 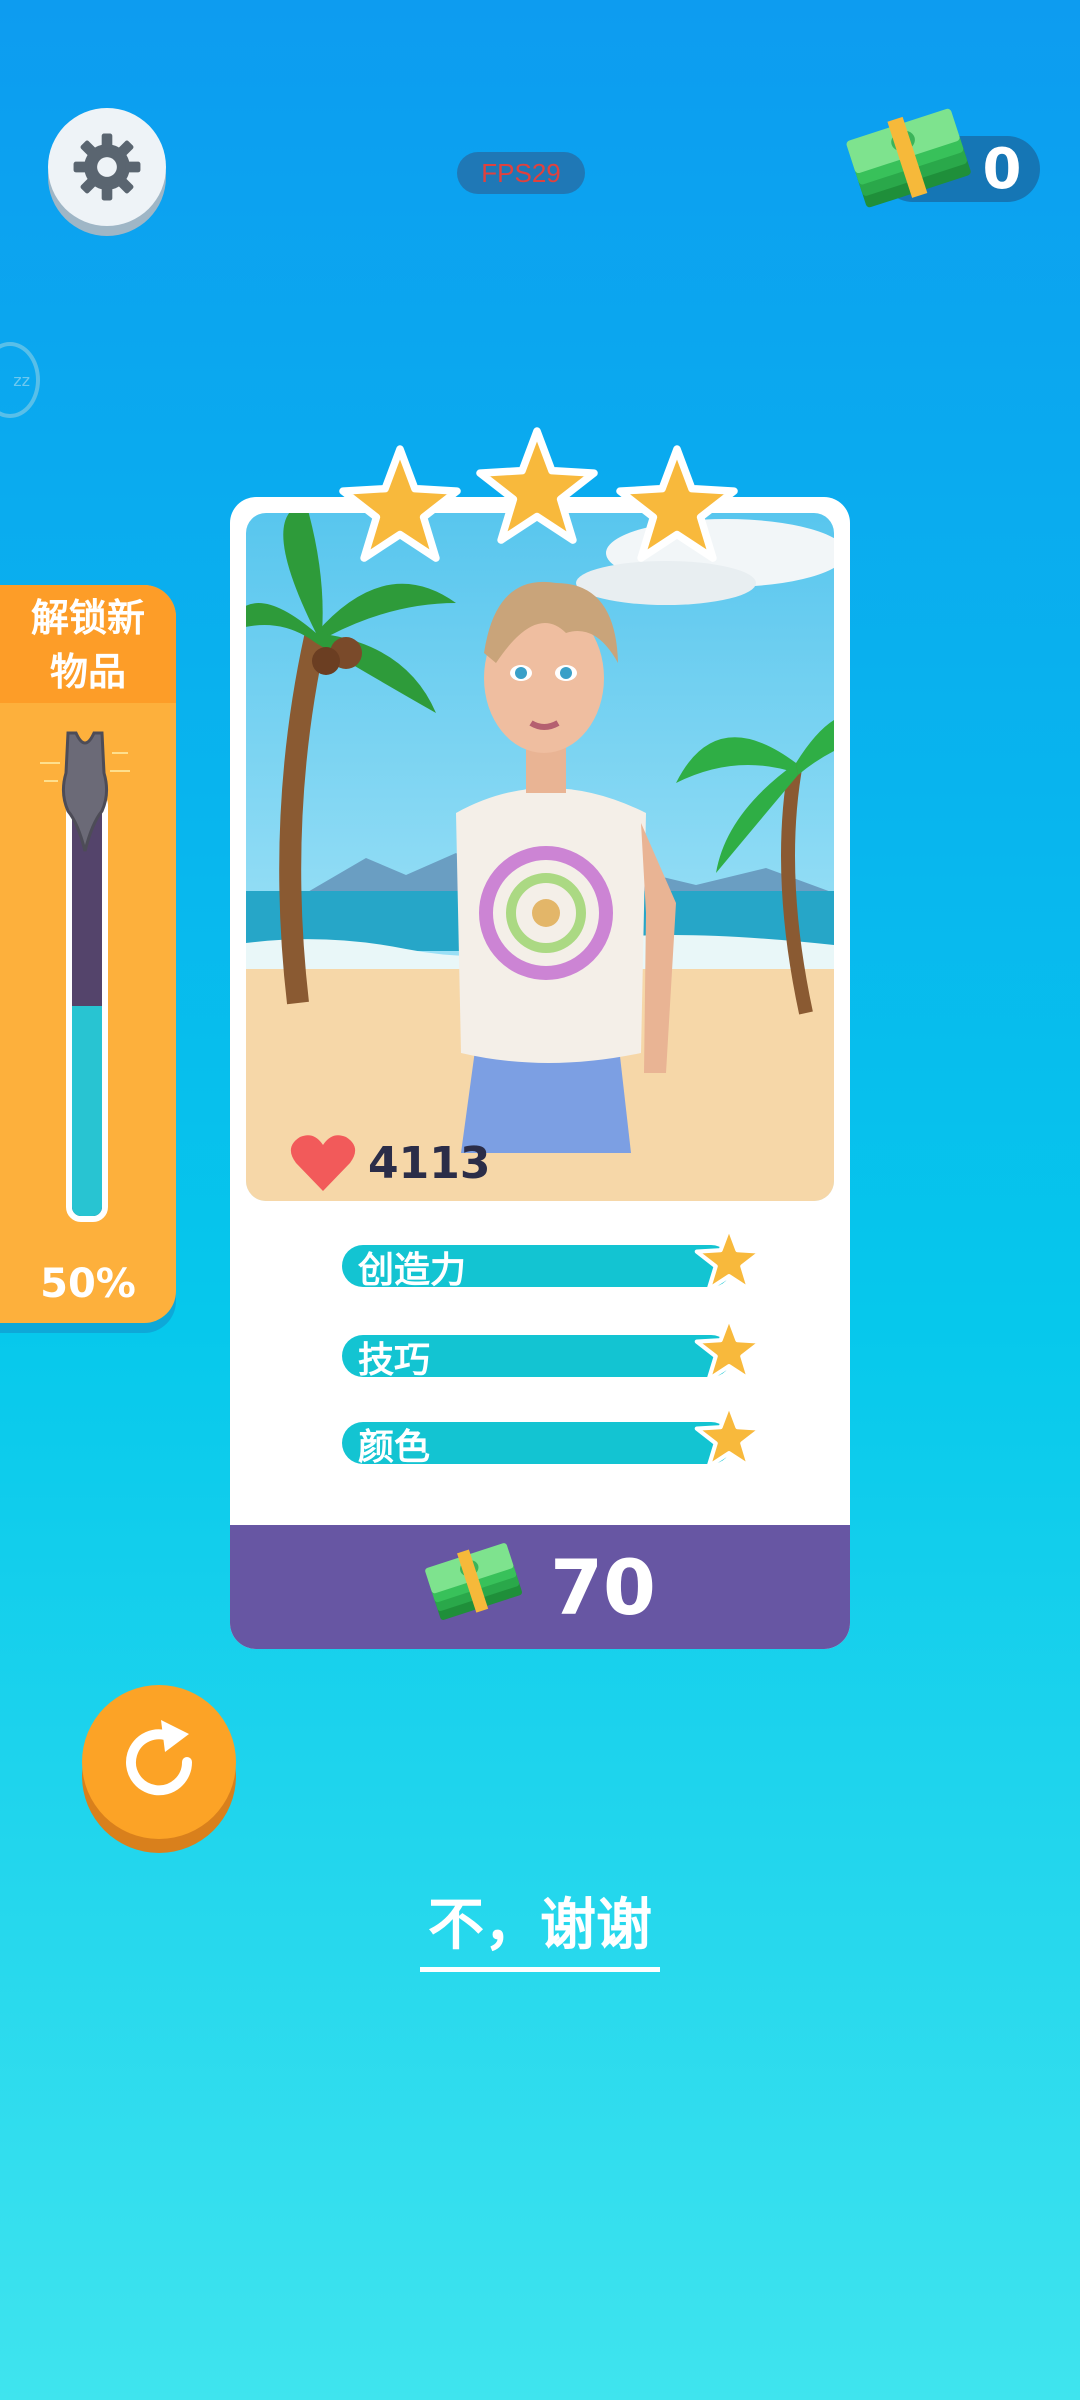 I want to click on unlock-progress-bar, so click(x=87, y=1006).